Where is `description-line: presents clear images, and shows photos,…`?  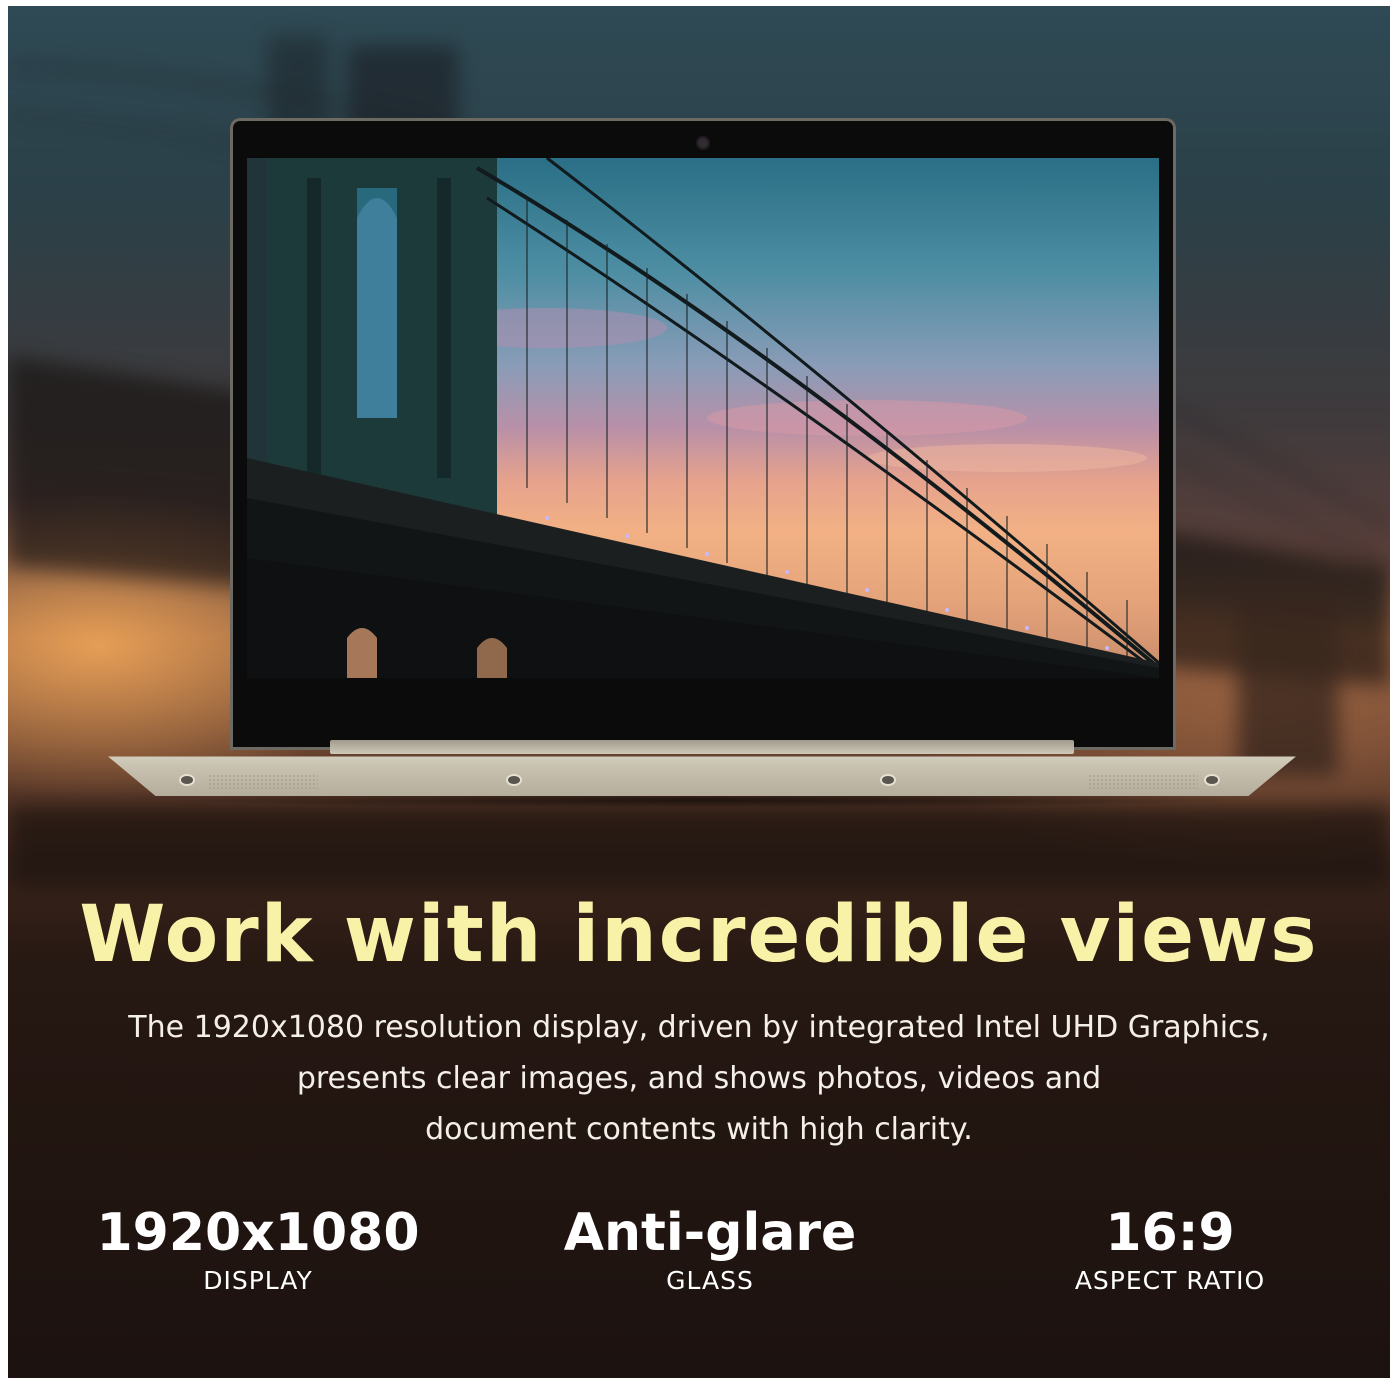
description-line: presents clear images, and shows photos,… is located at coordinates (699, 1078).